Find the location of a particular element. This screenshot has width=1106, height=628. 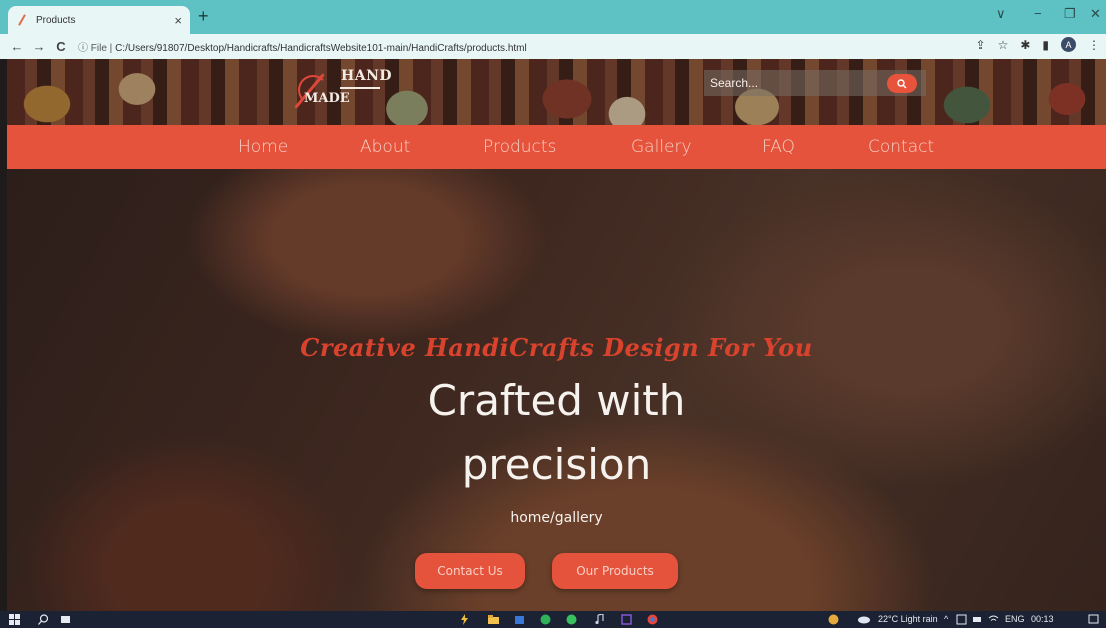

store-icon is located at coordinates (519, 619).